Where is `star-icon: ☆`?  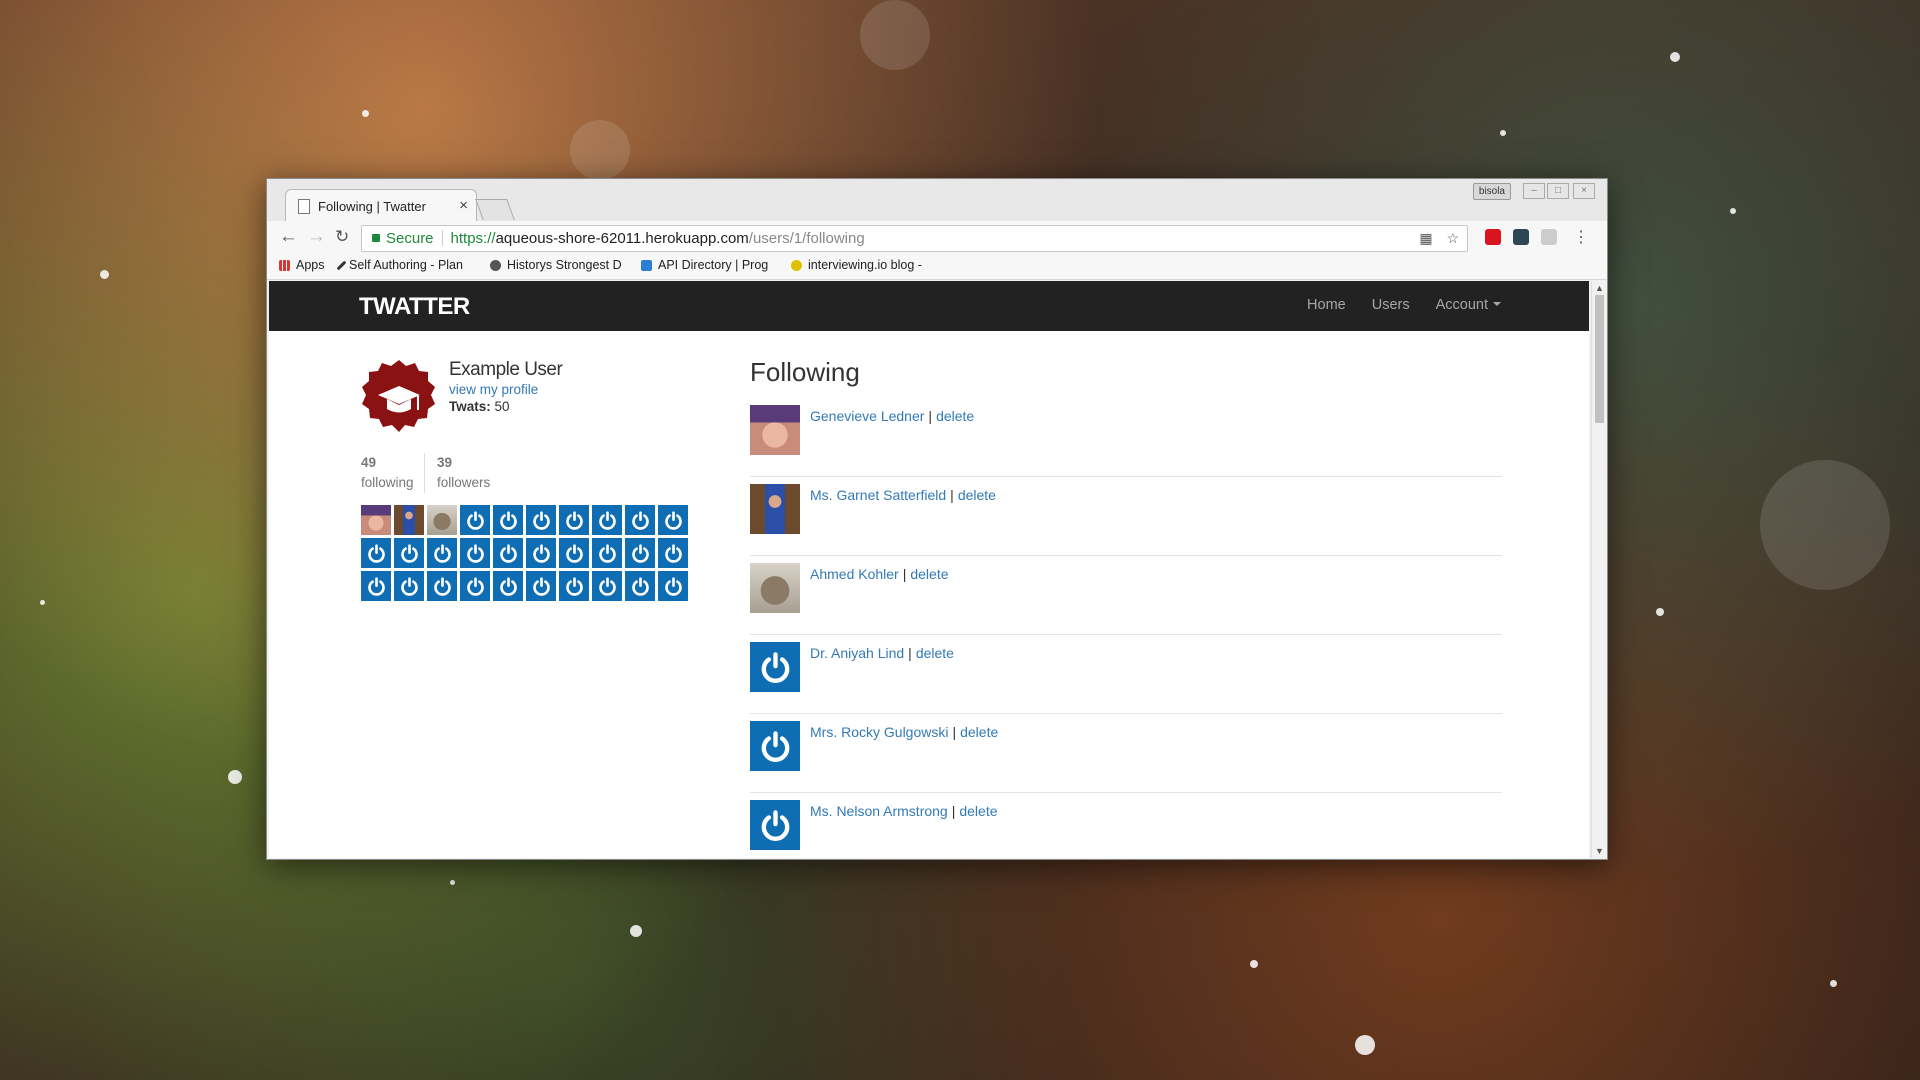
star-icon: ☆ is located at coordinates (1452, 238).